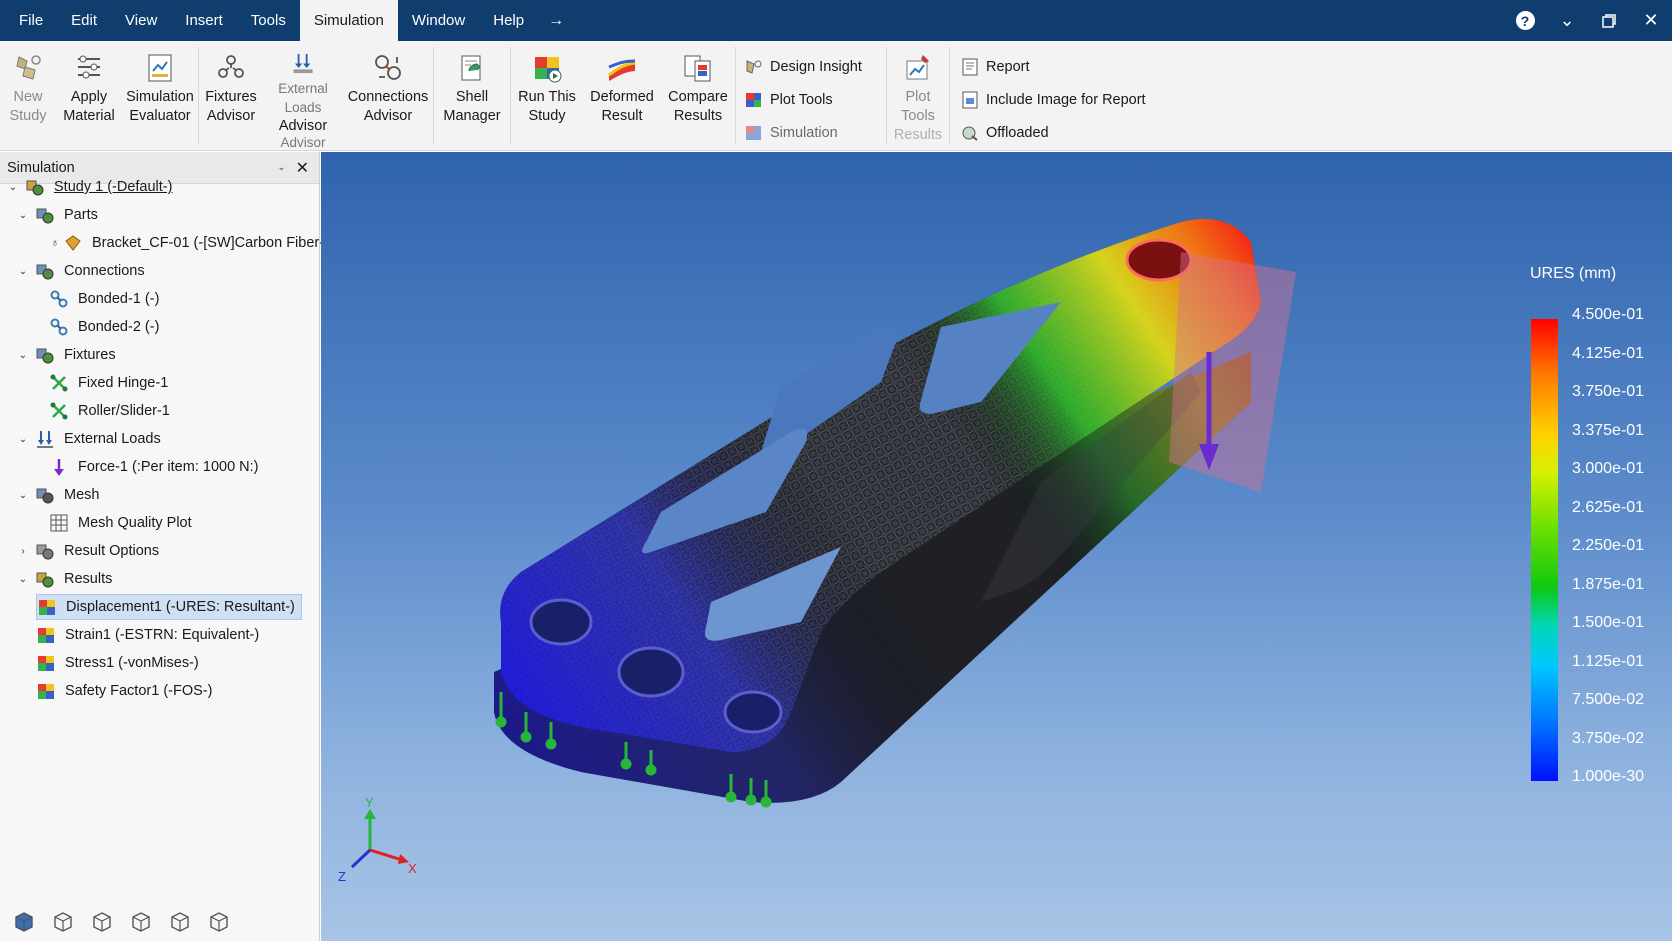 This screenshot has height=941, width=1672. Describe the element at coordinates (804, 133) in the screenshot. I see `simulation-small-label: Simulation` at that location.